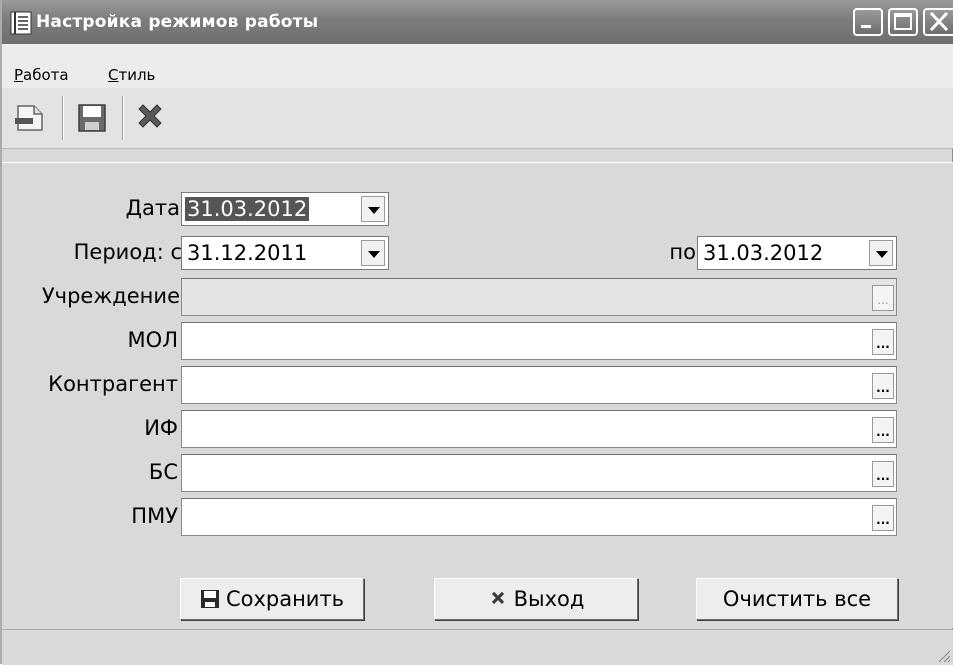 This screenshot has width=953, height=665. I want to click on menu-item-stil: Стиль, so click(131, 75).